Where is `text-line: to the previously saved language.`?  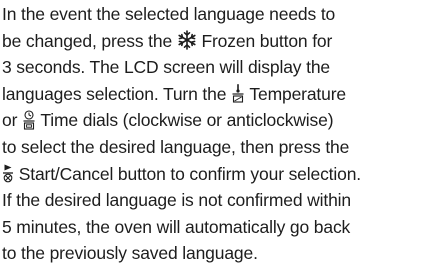 text-line: to the previously saved language. is located at coordinates (130, 253).